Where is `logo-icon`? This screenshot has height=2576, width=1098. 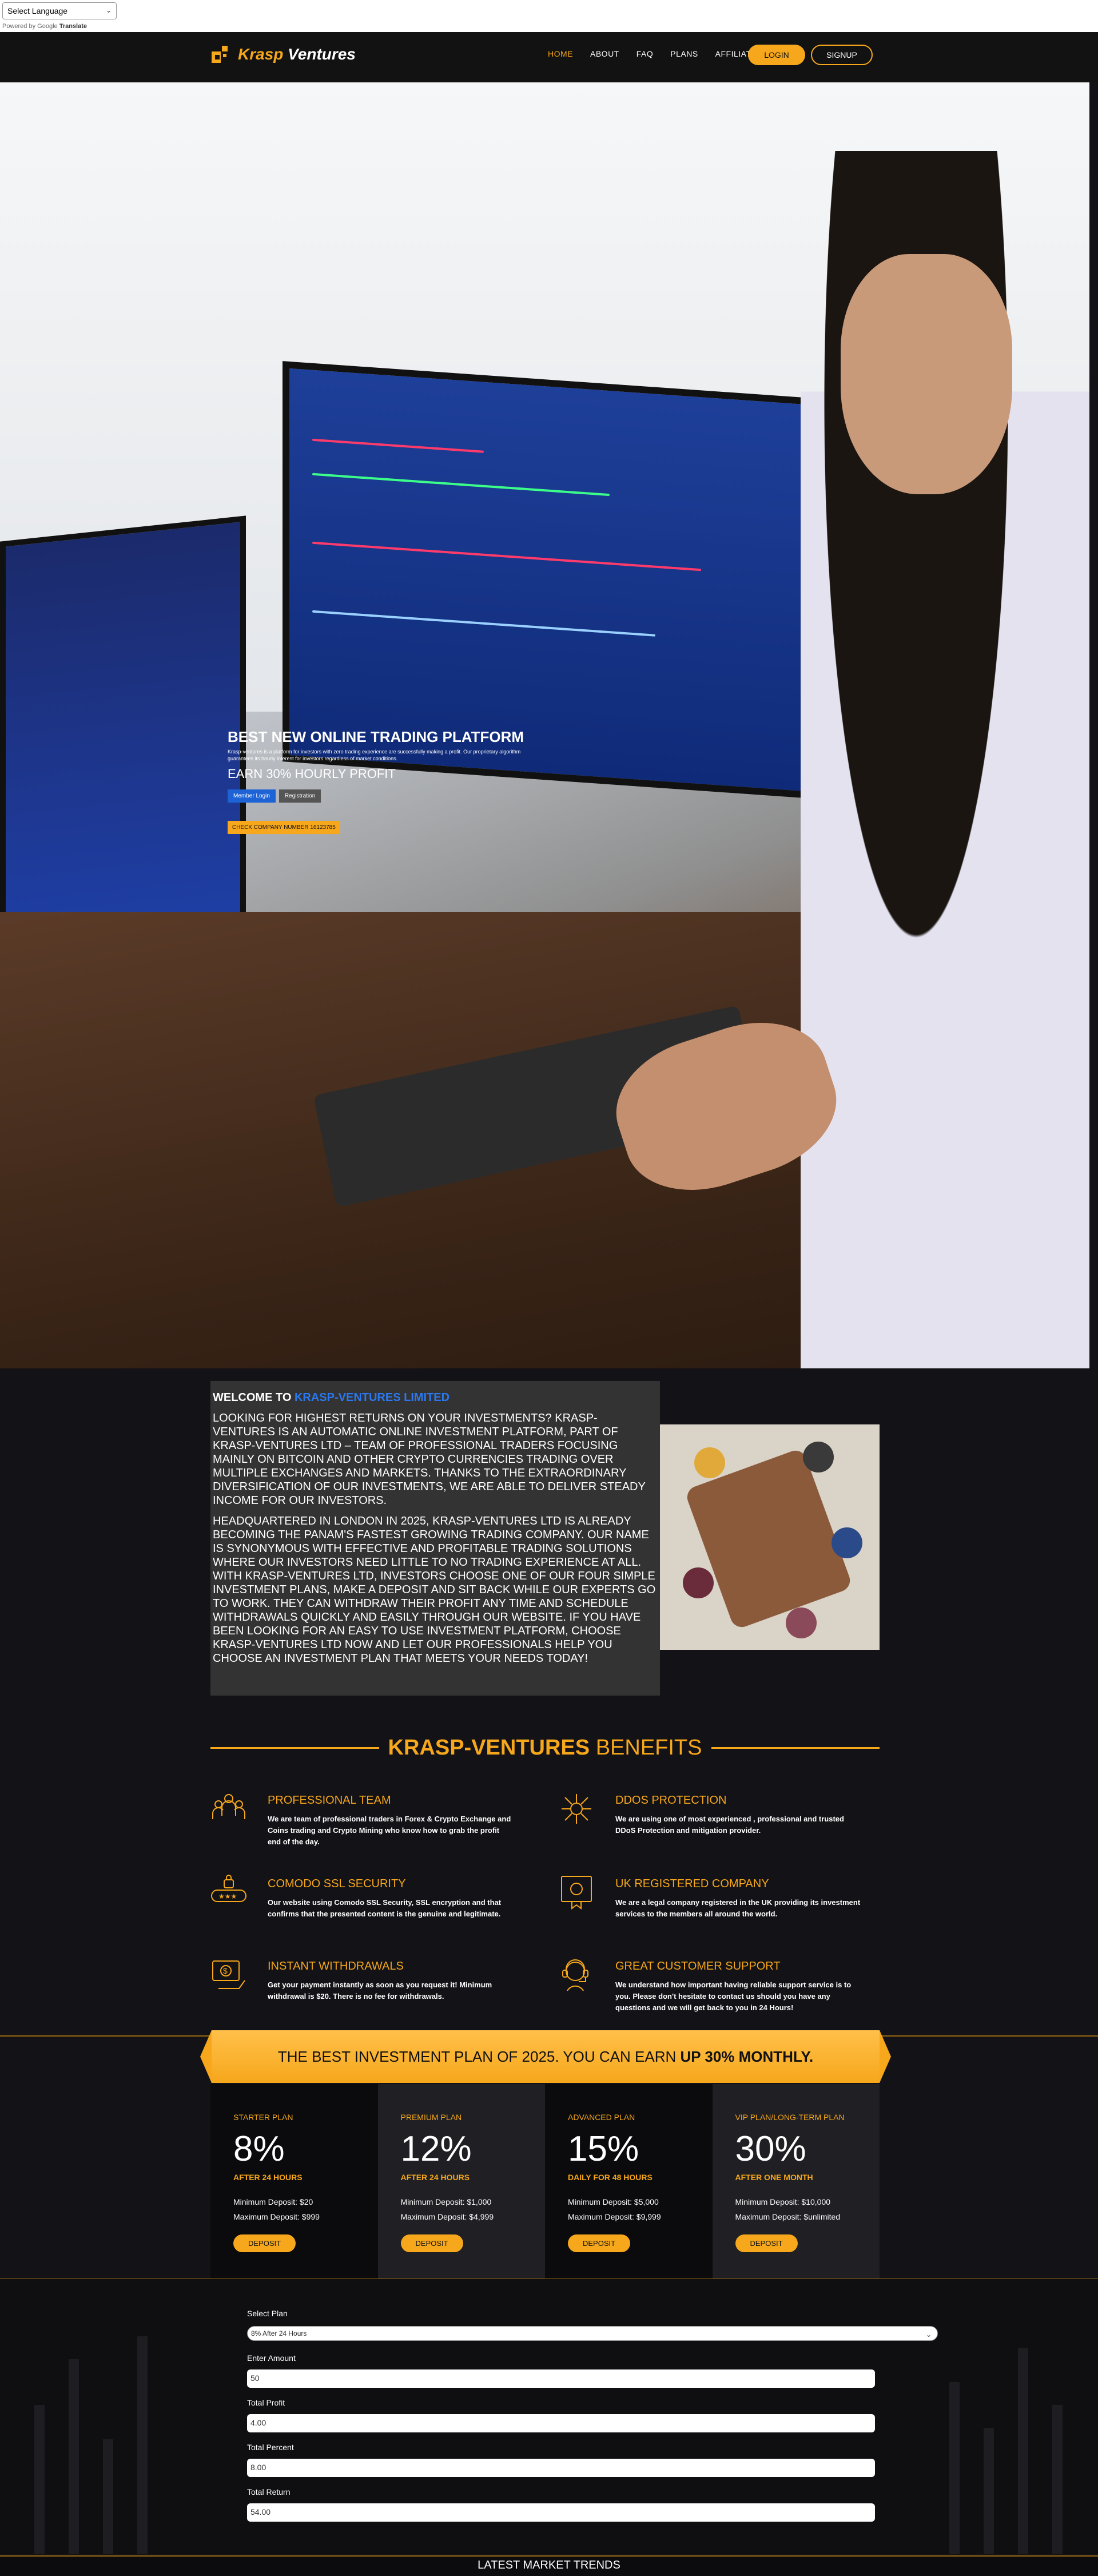 logo-icon is located at coordinates (221, 54).